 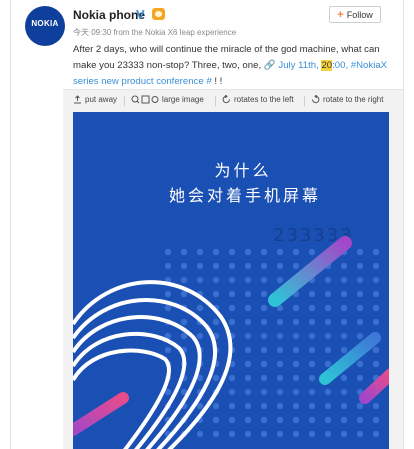 I want to click on follow-button: + Follow, so click(x=355, y=14).